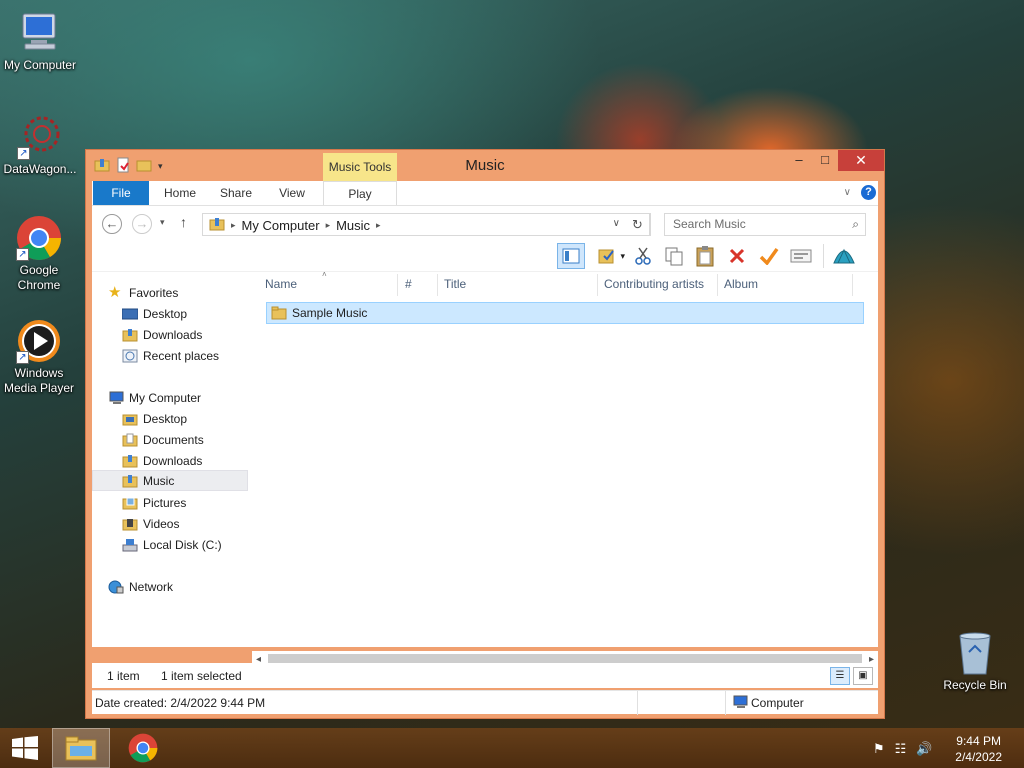 This screenshot has width=1024, height=768. What do you see at coordinates (143, 748) in the screenshot?
I see `taskbar-chrome` at bounding box center [143, 748].